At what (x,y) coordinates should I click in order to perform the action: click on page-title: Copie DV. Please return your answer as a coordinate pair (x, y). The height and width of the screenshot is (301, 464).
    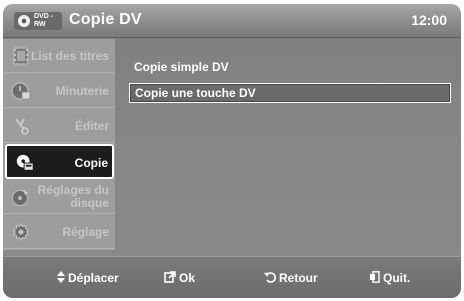
    Looking at the image, I should click on (105, 19).